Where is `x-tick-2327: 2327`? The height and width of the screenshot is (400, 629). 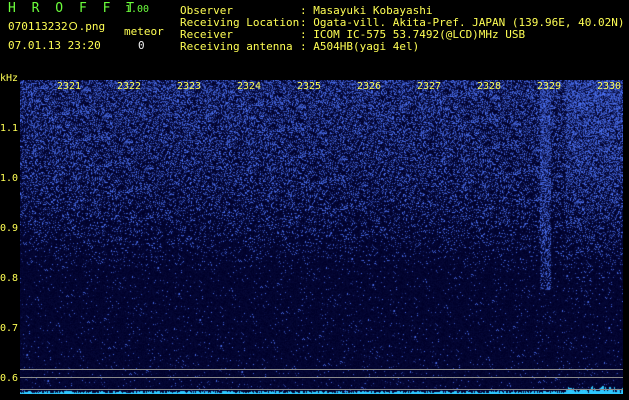 x-tick-2327: 2327 is located at coordinates (429, 86).